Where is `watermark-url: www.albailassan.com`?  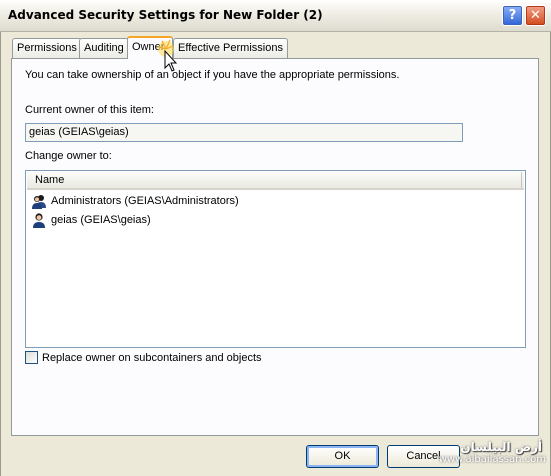
watermark-url: www.albailassan.com is located at coordinates (492, 459).